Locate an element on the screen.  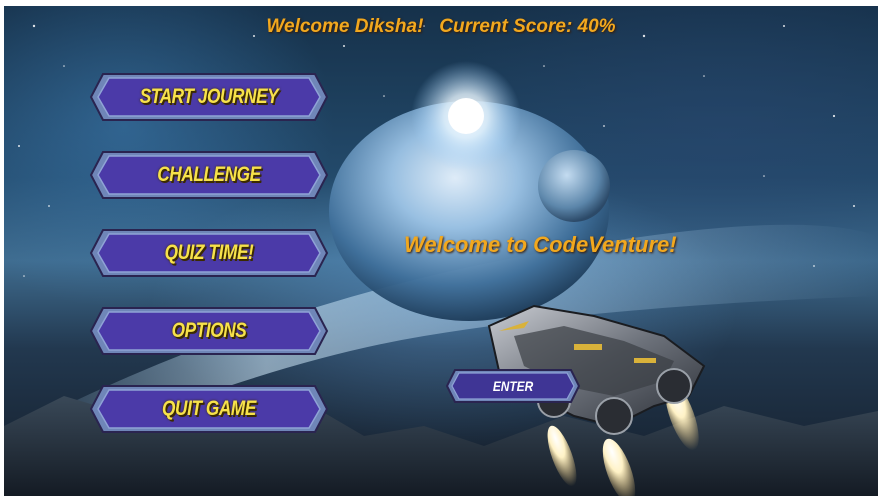
options-label: OPTIONS is located at coordinates (209, 330).